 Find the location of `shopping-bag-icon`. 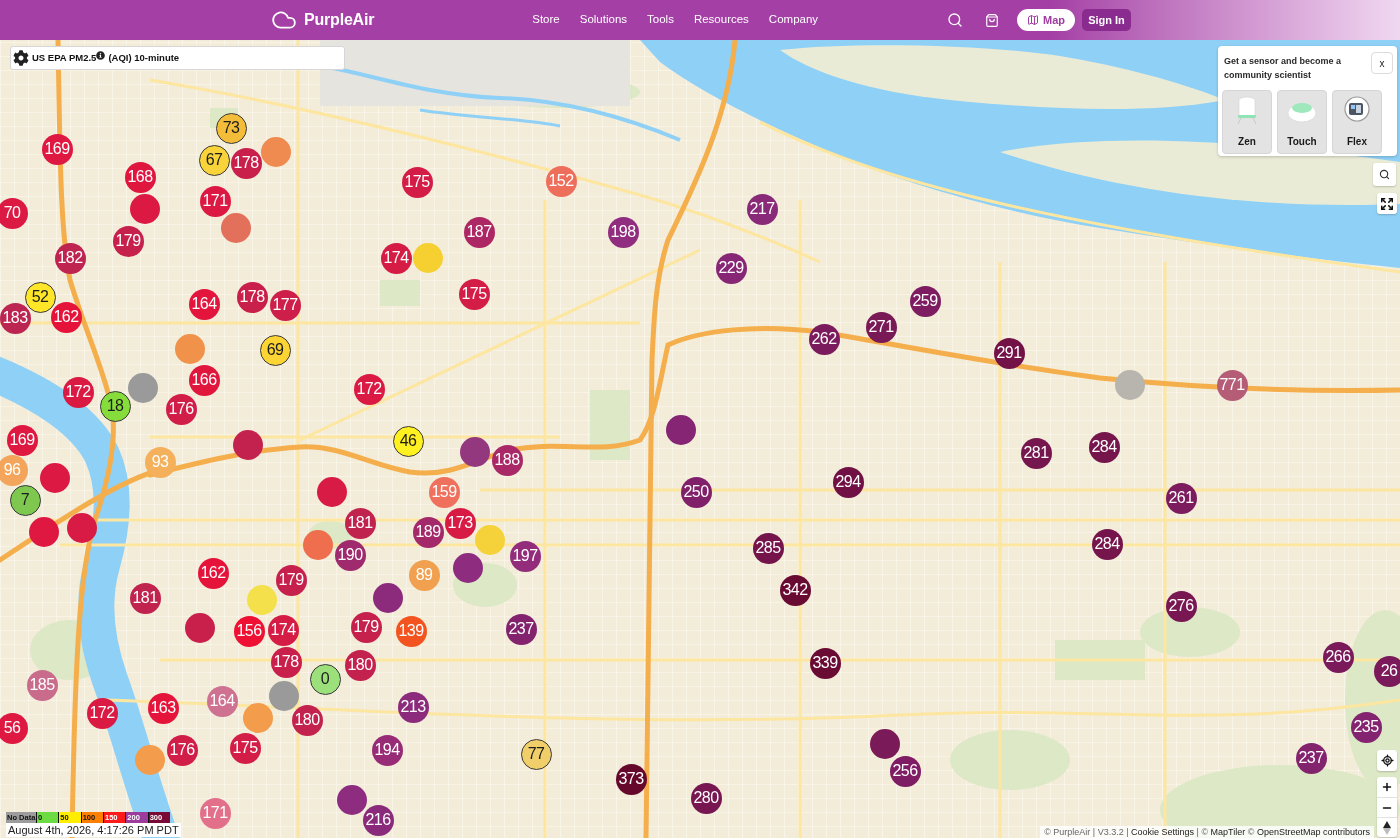

shopping-bag-icon is located at coordinates (992, 20).